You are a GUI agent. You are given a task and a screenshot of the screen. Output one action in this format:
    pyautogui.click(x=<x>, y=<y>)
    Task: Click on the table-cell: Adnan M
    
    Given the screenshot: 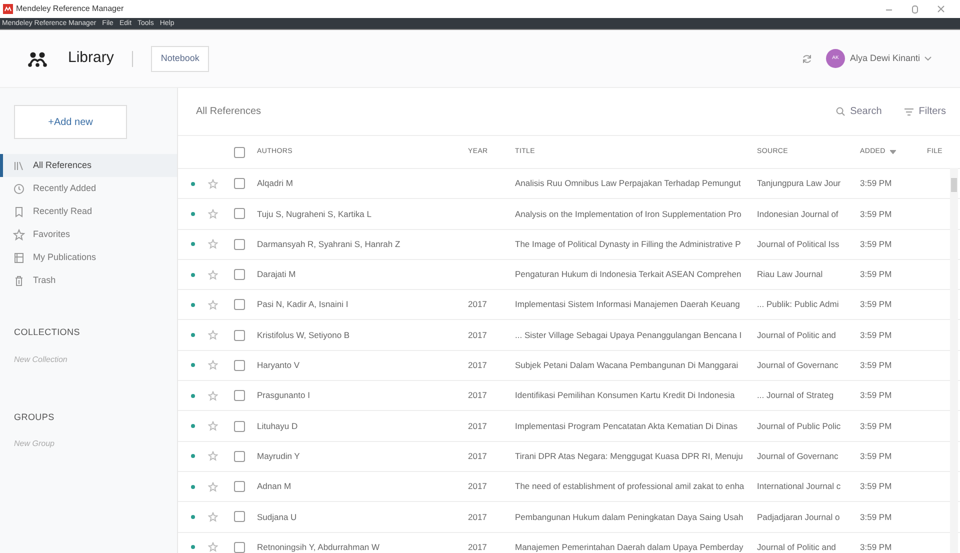 What is the action you would take?
    pyautogui.click(x=274, y=486)
    